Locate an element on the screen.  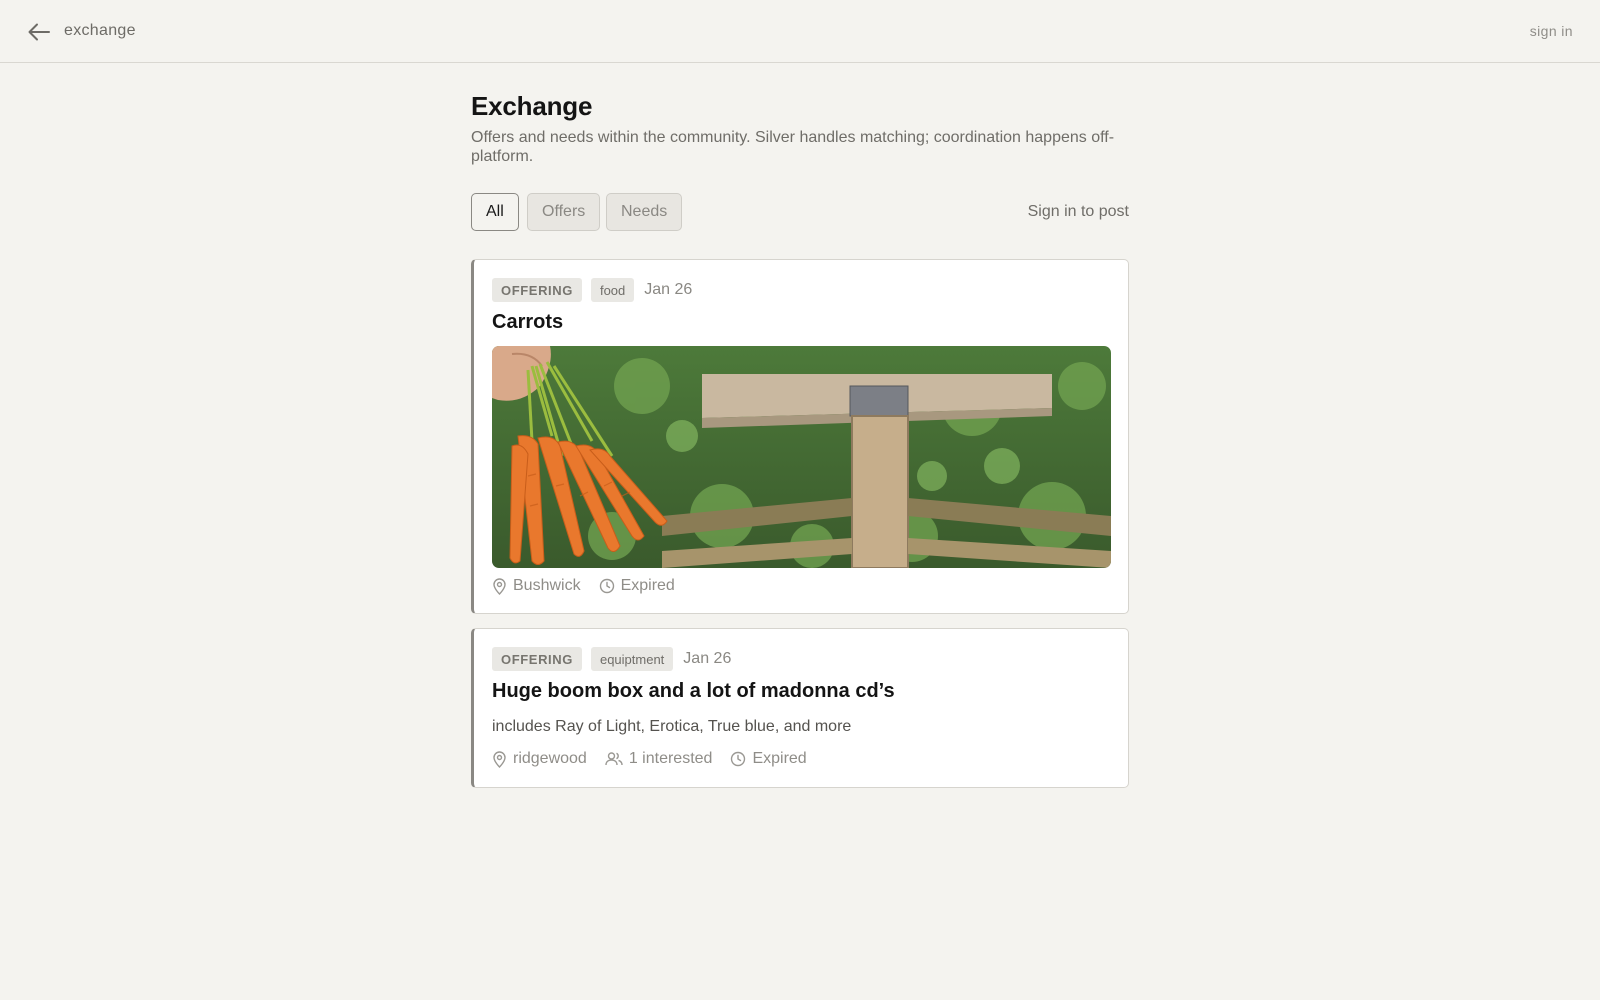
listing-photo is located at coordinates (801, 457).